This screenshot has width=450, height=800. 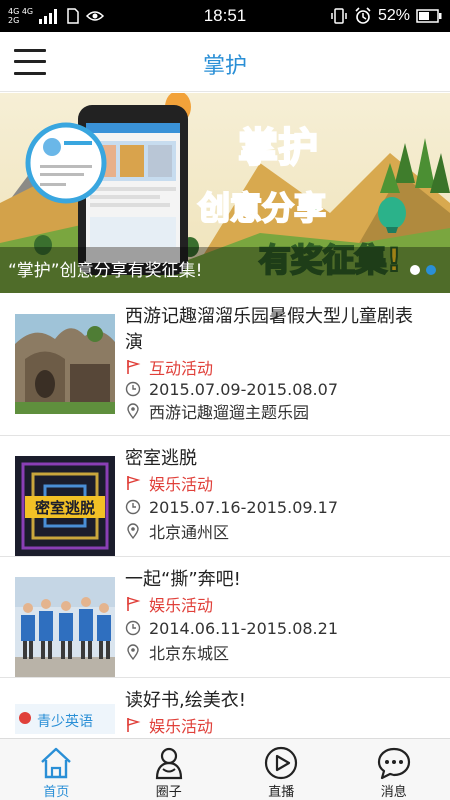 What do you see at coordinates (280, 367) in the screenshot?
I see `event-category-row: 互动活动` at bounding box center [280, 367].